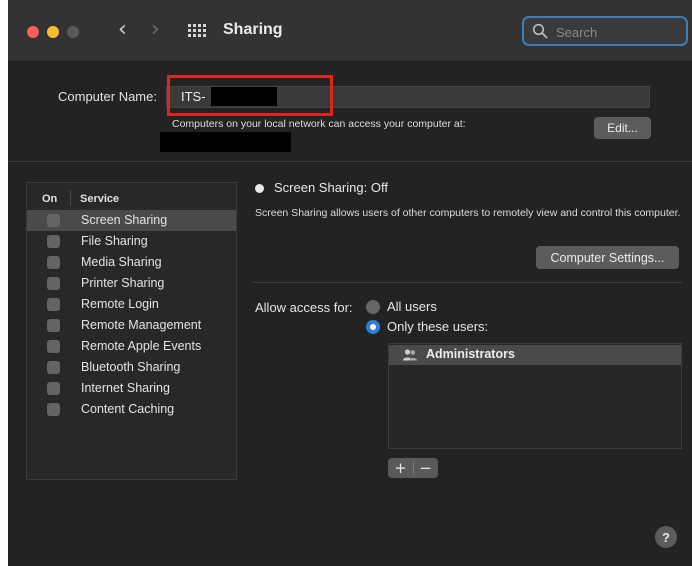  I want to click on column-header-service: Service, so click(100, 199).